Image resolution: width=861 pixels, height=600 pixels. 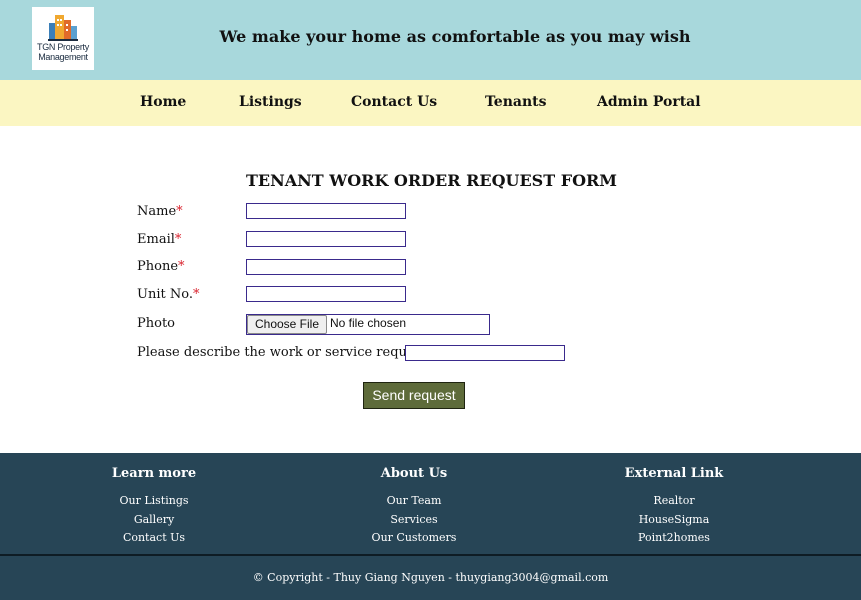 What do you see at coordinates (156, 239) in the screenshot?
I see `email-label-text: Email` at bounding box center [156, 239].